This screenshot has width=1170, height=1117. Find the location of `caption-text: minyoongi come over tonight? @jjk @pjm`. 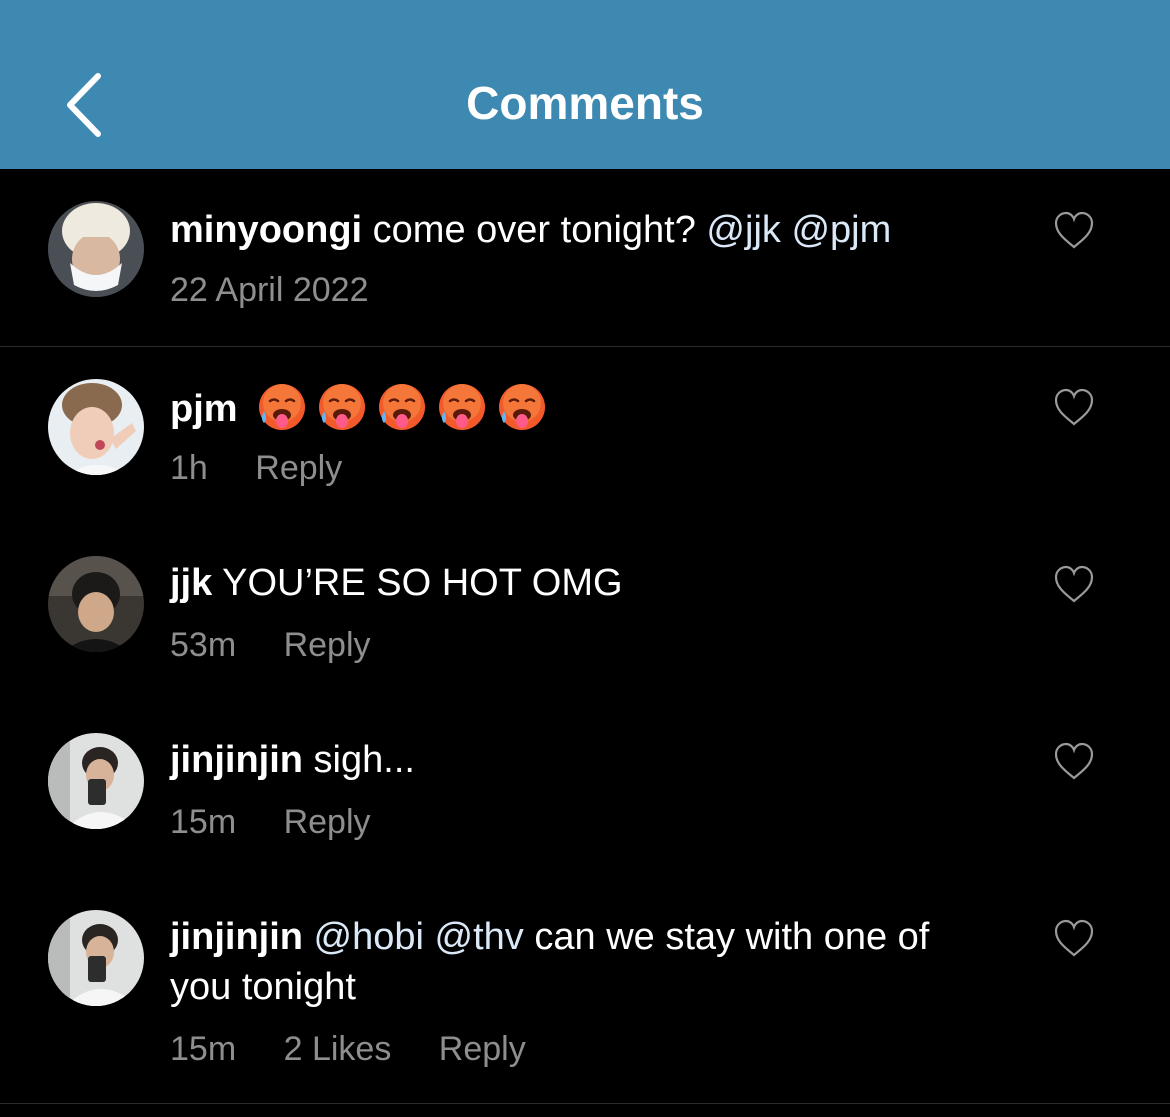

caption-text: minyoongi come over tonight? @jjk @pjm is located at coordinates (580, 230).